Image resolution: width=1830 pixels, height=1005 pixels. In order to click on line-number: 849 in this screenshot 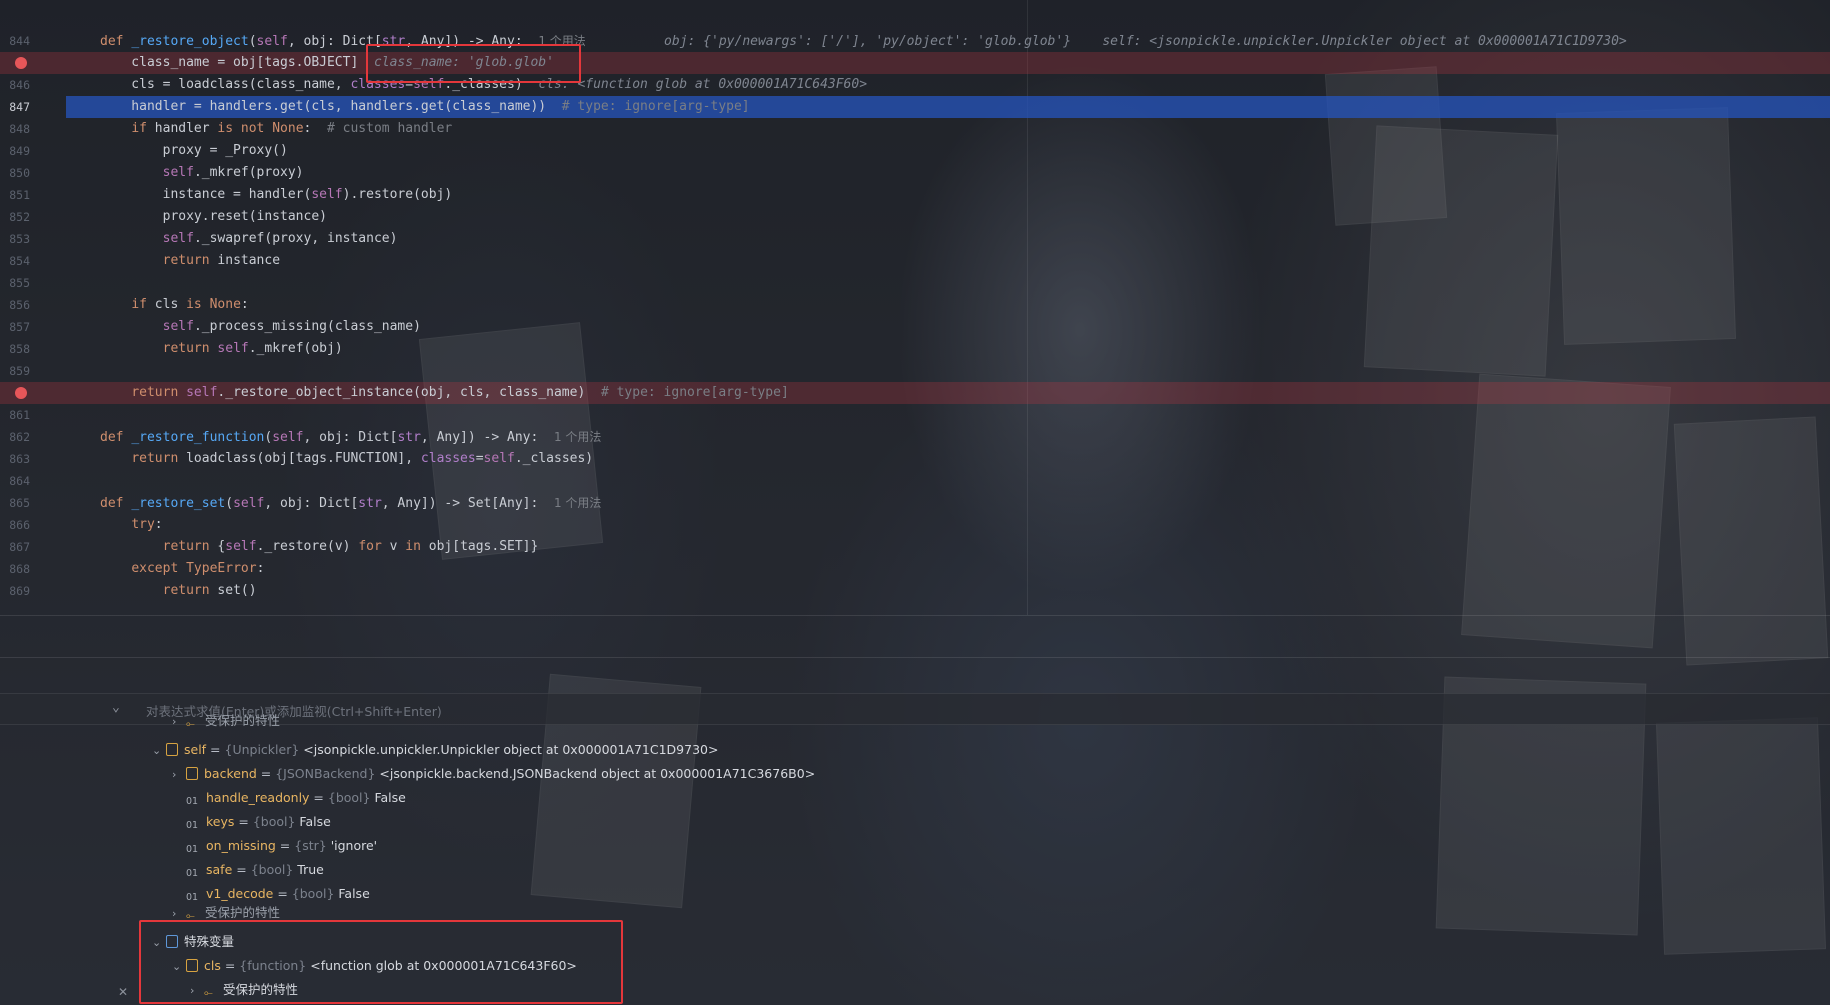, I will do `click(15, 151)`.